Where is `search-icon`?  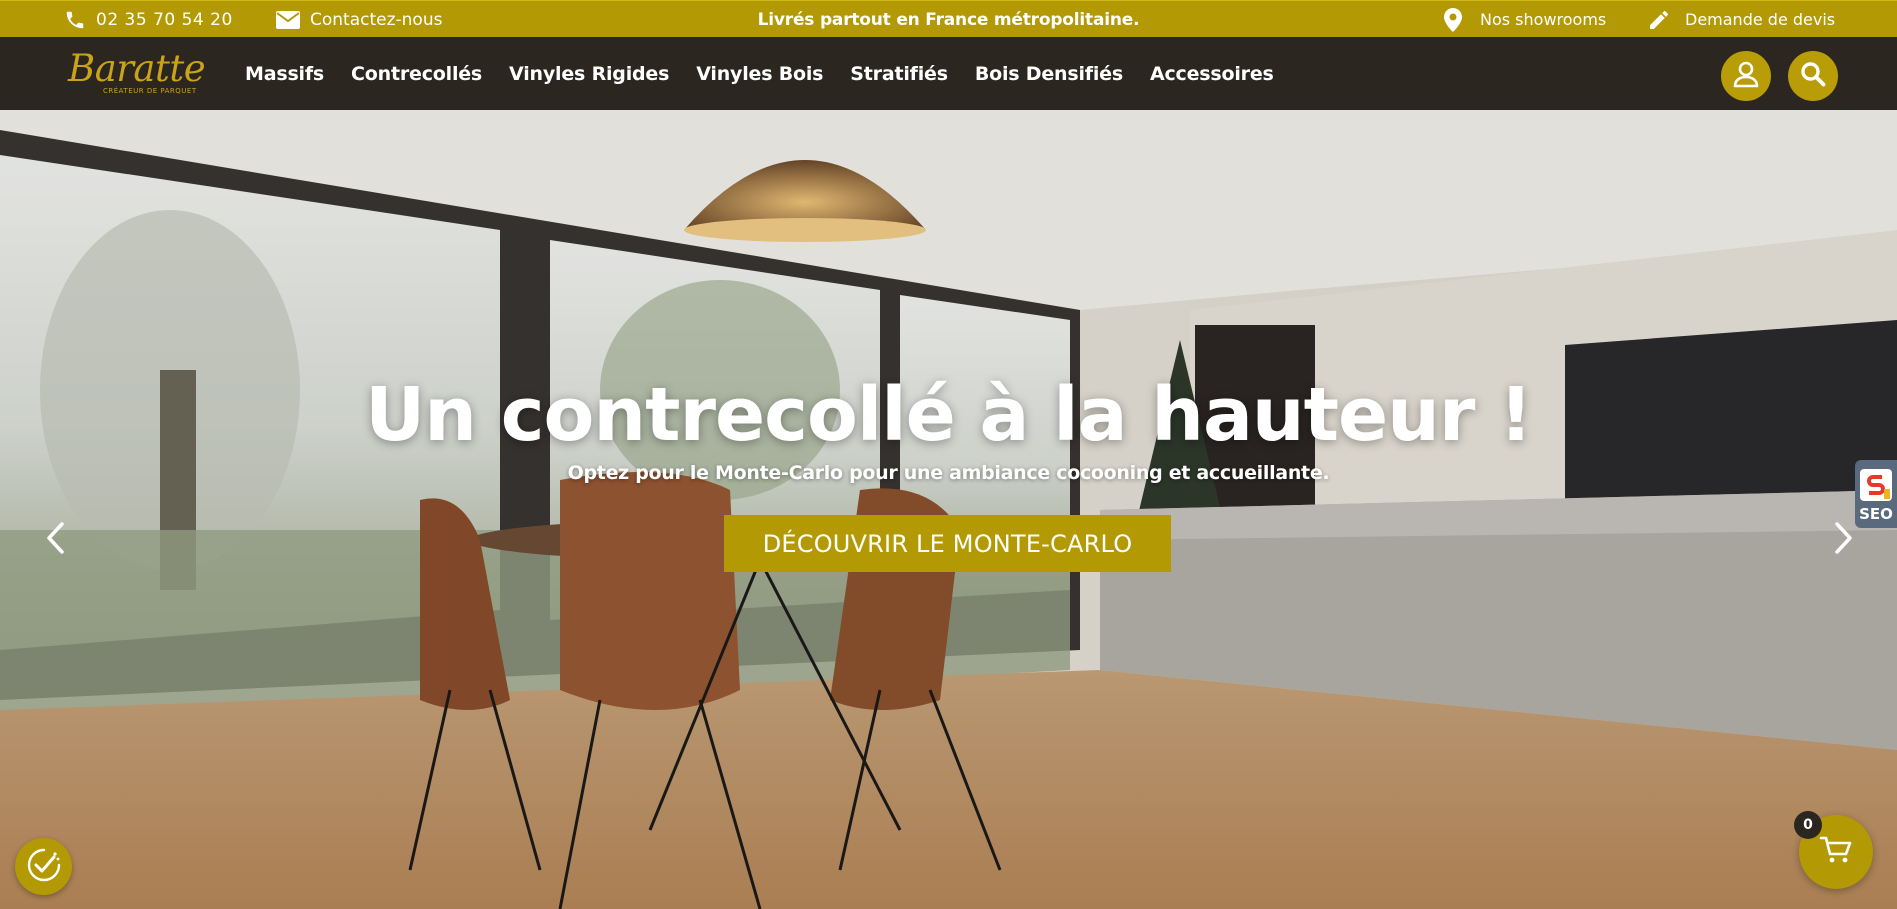 search-icon is located at coordinates (1813, 76).